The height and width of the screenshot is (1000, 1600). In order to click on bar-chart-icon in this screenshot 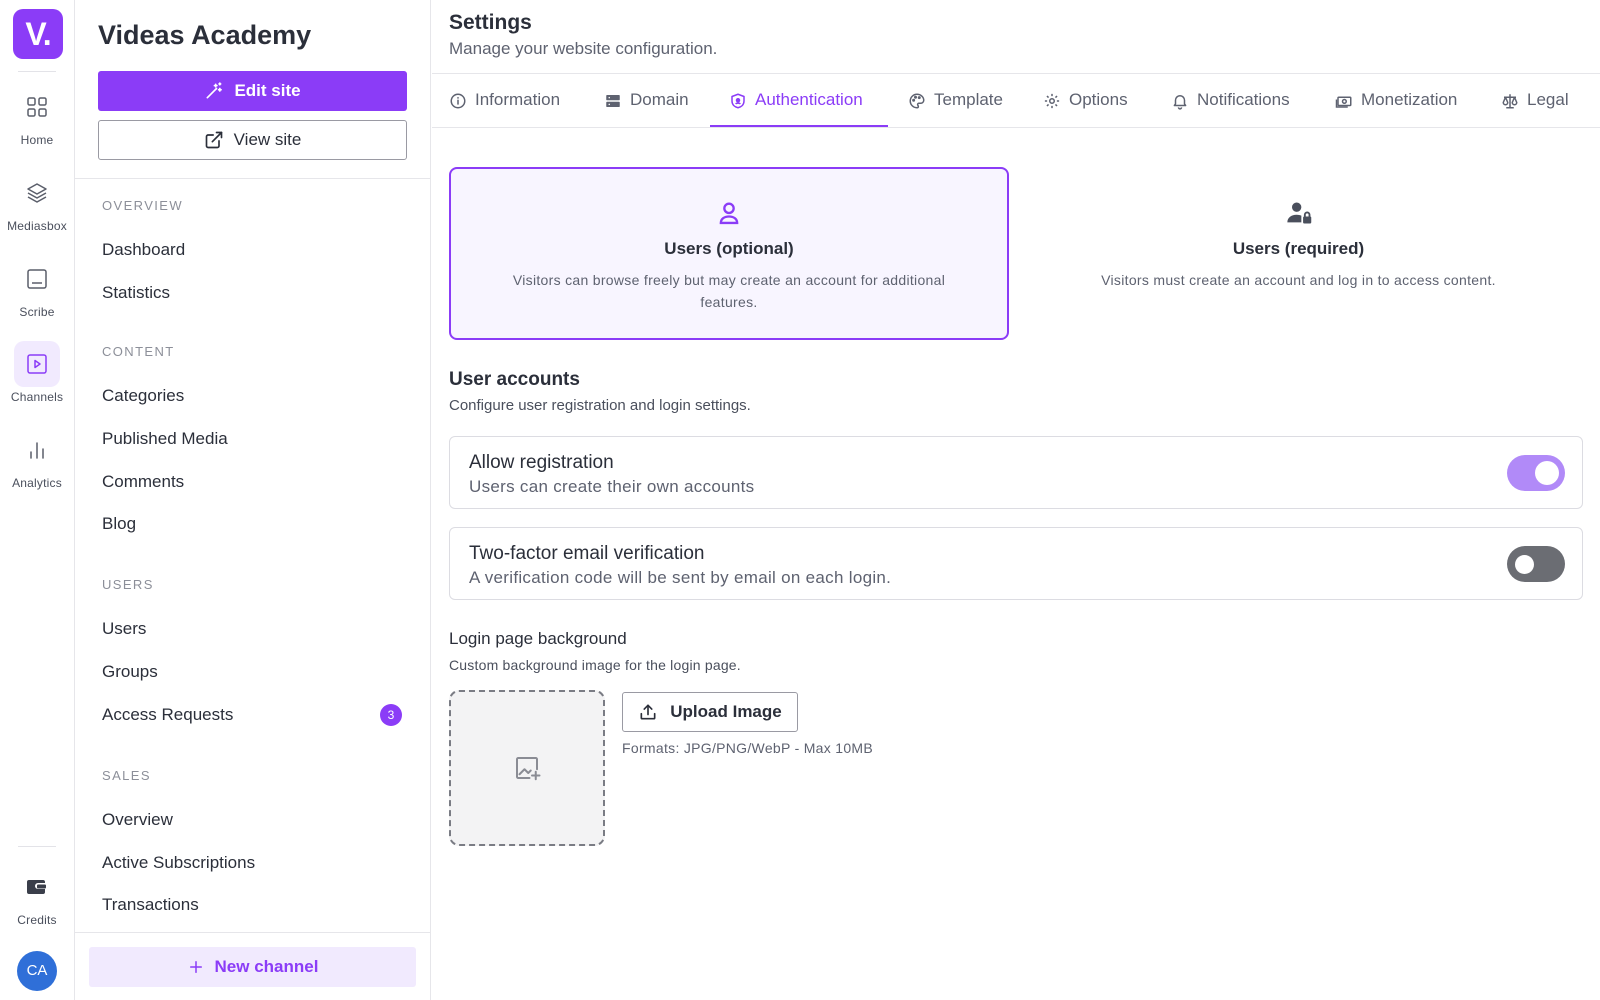, I will do `click(37, 450)`.